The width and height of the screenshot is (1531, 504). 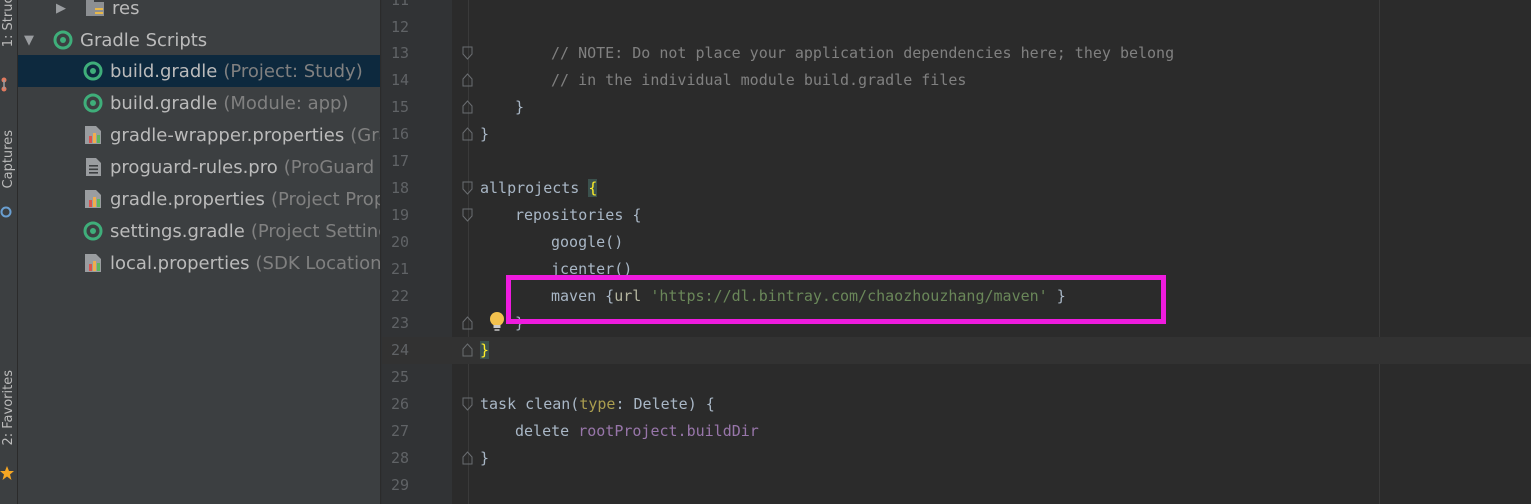 I want to click on tree-item-label: proguard-rules.pro, so click(x=194, y=167).